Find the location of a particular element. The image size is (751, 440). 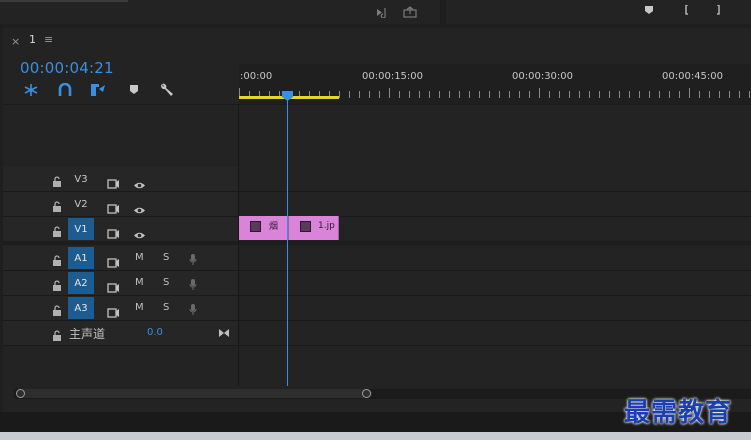

track-label: A2 is located at coordinates (81, 283).